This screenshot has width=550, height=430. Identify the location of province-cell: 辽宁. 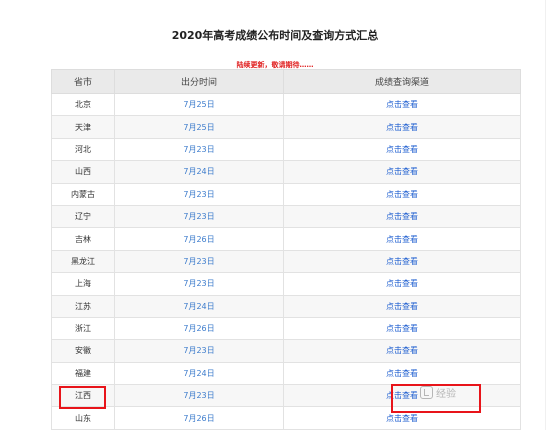
(83, 216).